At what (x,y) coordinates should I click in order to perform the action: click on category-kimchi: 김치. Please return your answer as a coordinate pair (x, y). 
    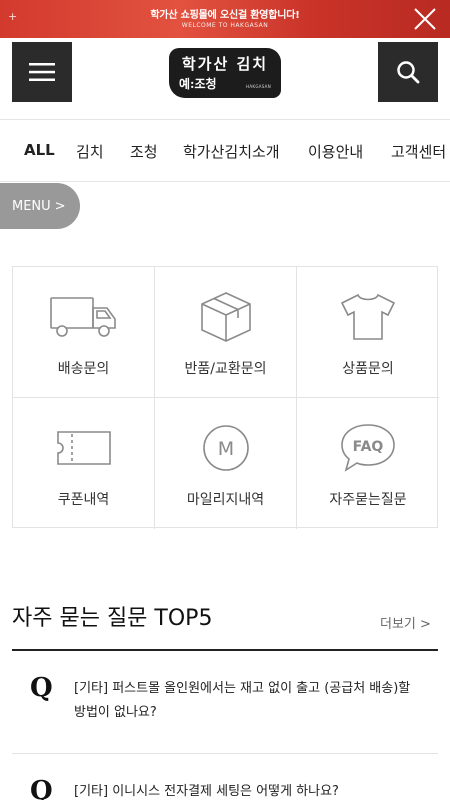
    Looking at the image, I should click on (90, 151).